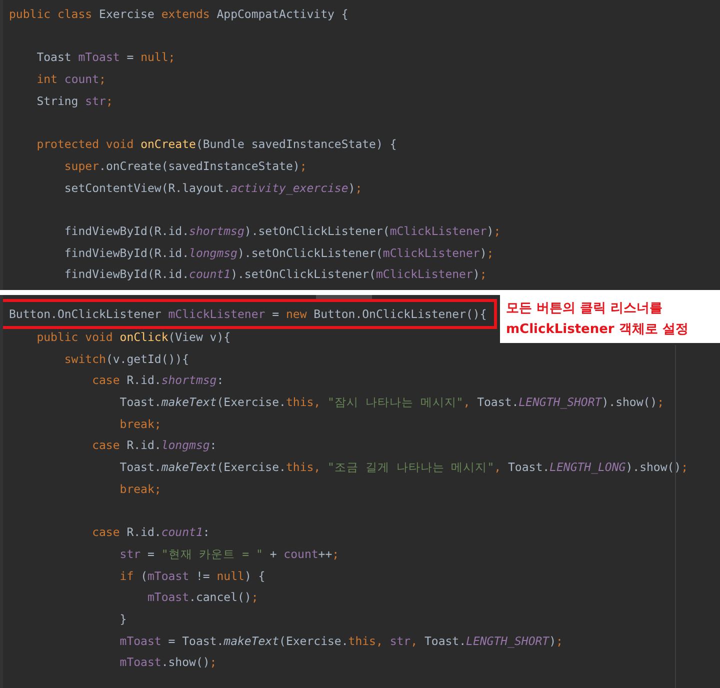 This screenshot has width=720, height=688. I want to click on code-line: findViewById(R.id.count1).setOnClickListener(mClickListener);, so click(275, 275).